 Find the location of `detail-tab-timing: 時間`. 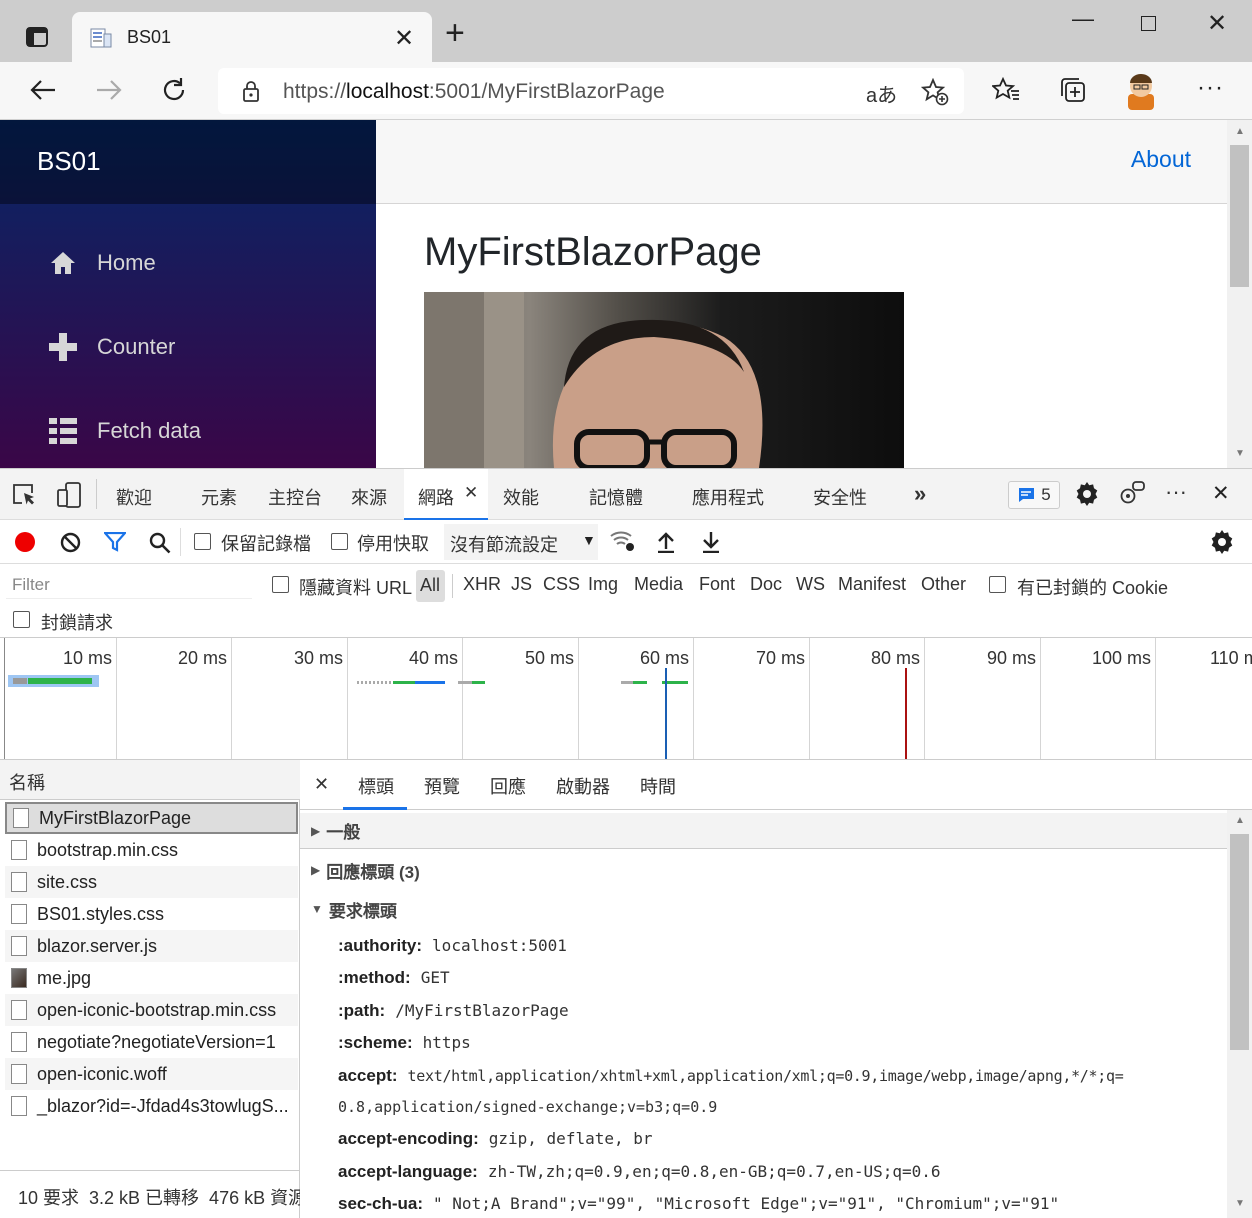

detail-tab-timing: 時間 is located at coordinates (658, 786).